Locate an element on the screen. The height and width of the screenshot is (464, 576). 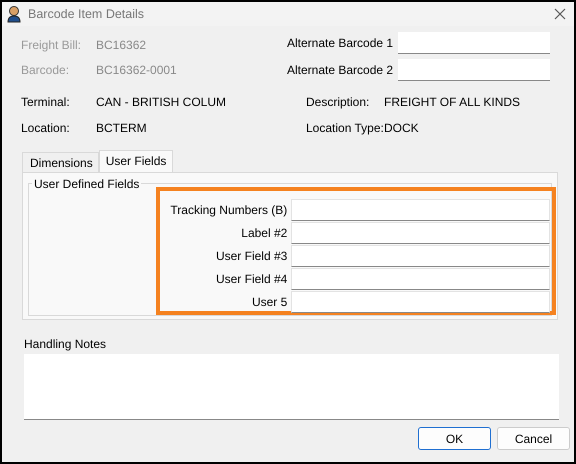
field-value: BC16362-0001 is located at coordinates (136, 70).